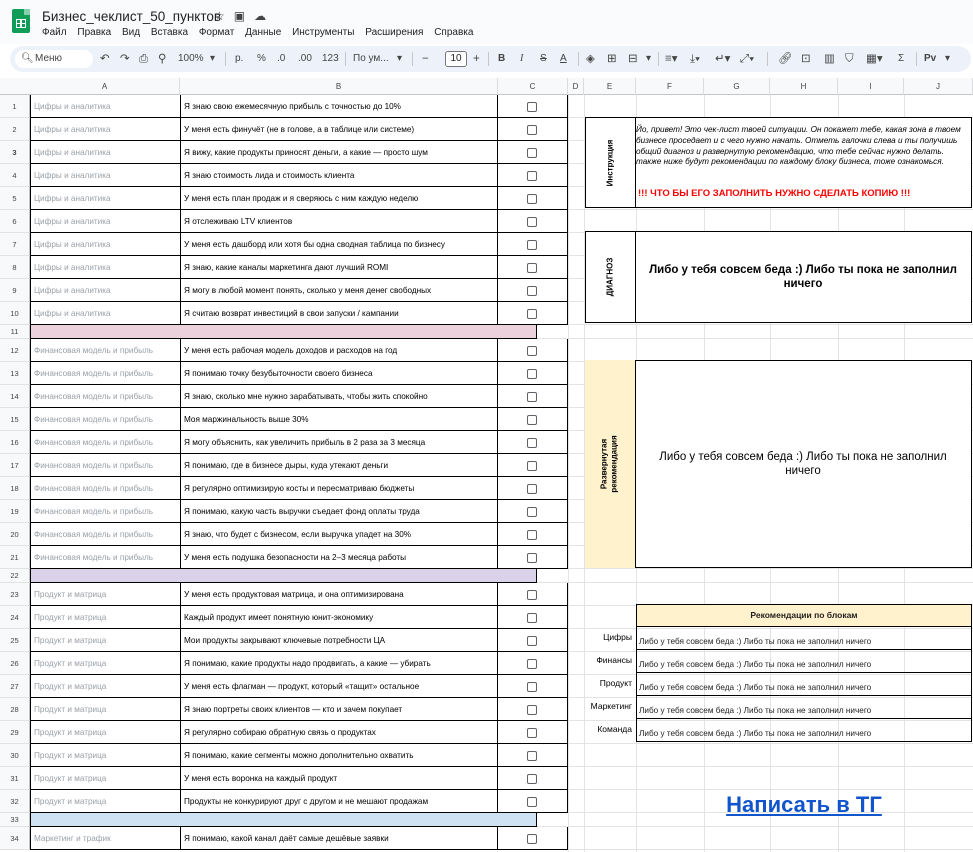 The height and width of the screenshot is (852, 973). I want to click on borders-icon: ⊞, so click(612, 59).